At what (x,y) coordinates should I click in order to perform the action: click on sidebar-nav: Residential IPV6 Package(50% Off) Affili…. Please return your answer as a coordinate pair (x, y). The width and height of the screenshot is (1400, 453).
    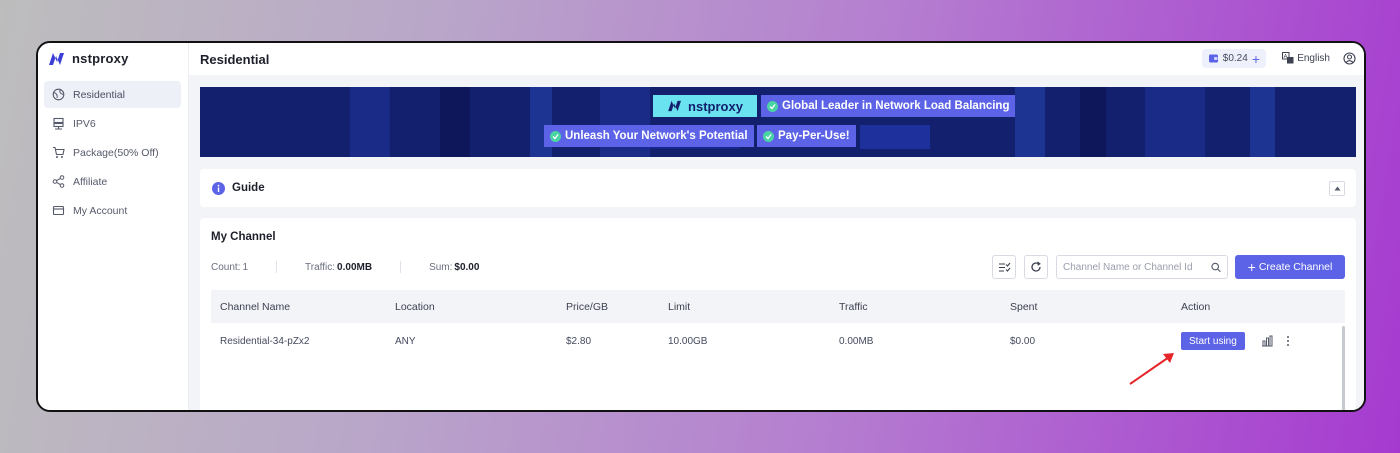
    Looking at the image, I should click on (112, 153).